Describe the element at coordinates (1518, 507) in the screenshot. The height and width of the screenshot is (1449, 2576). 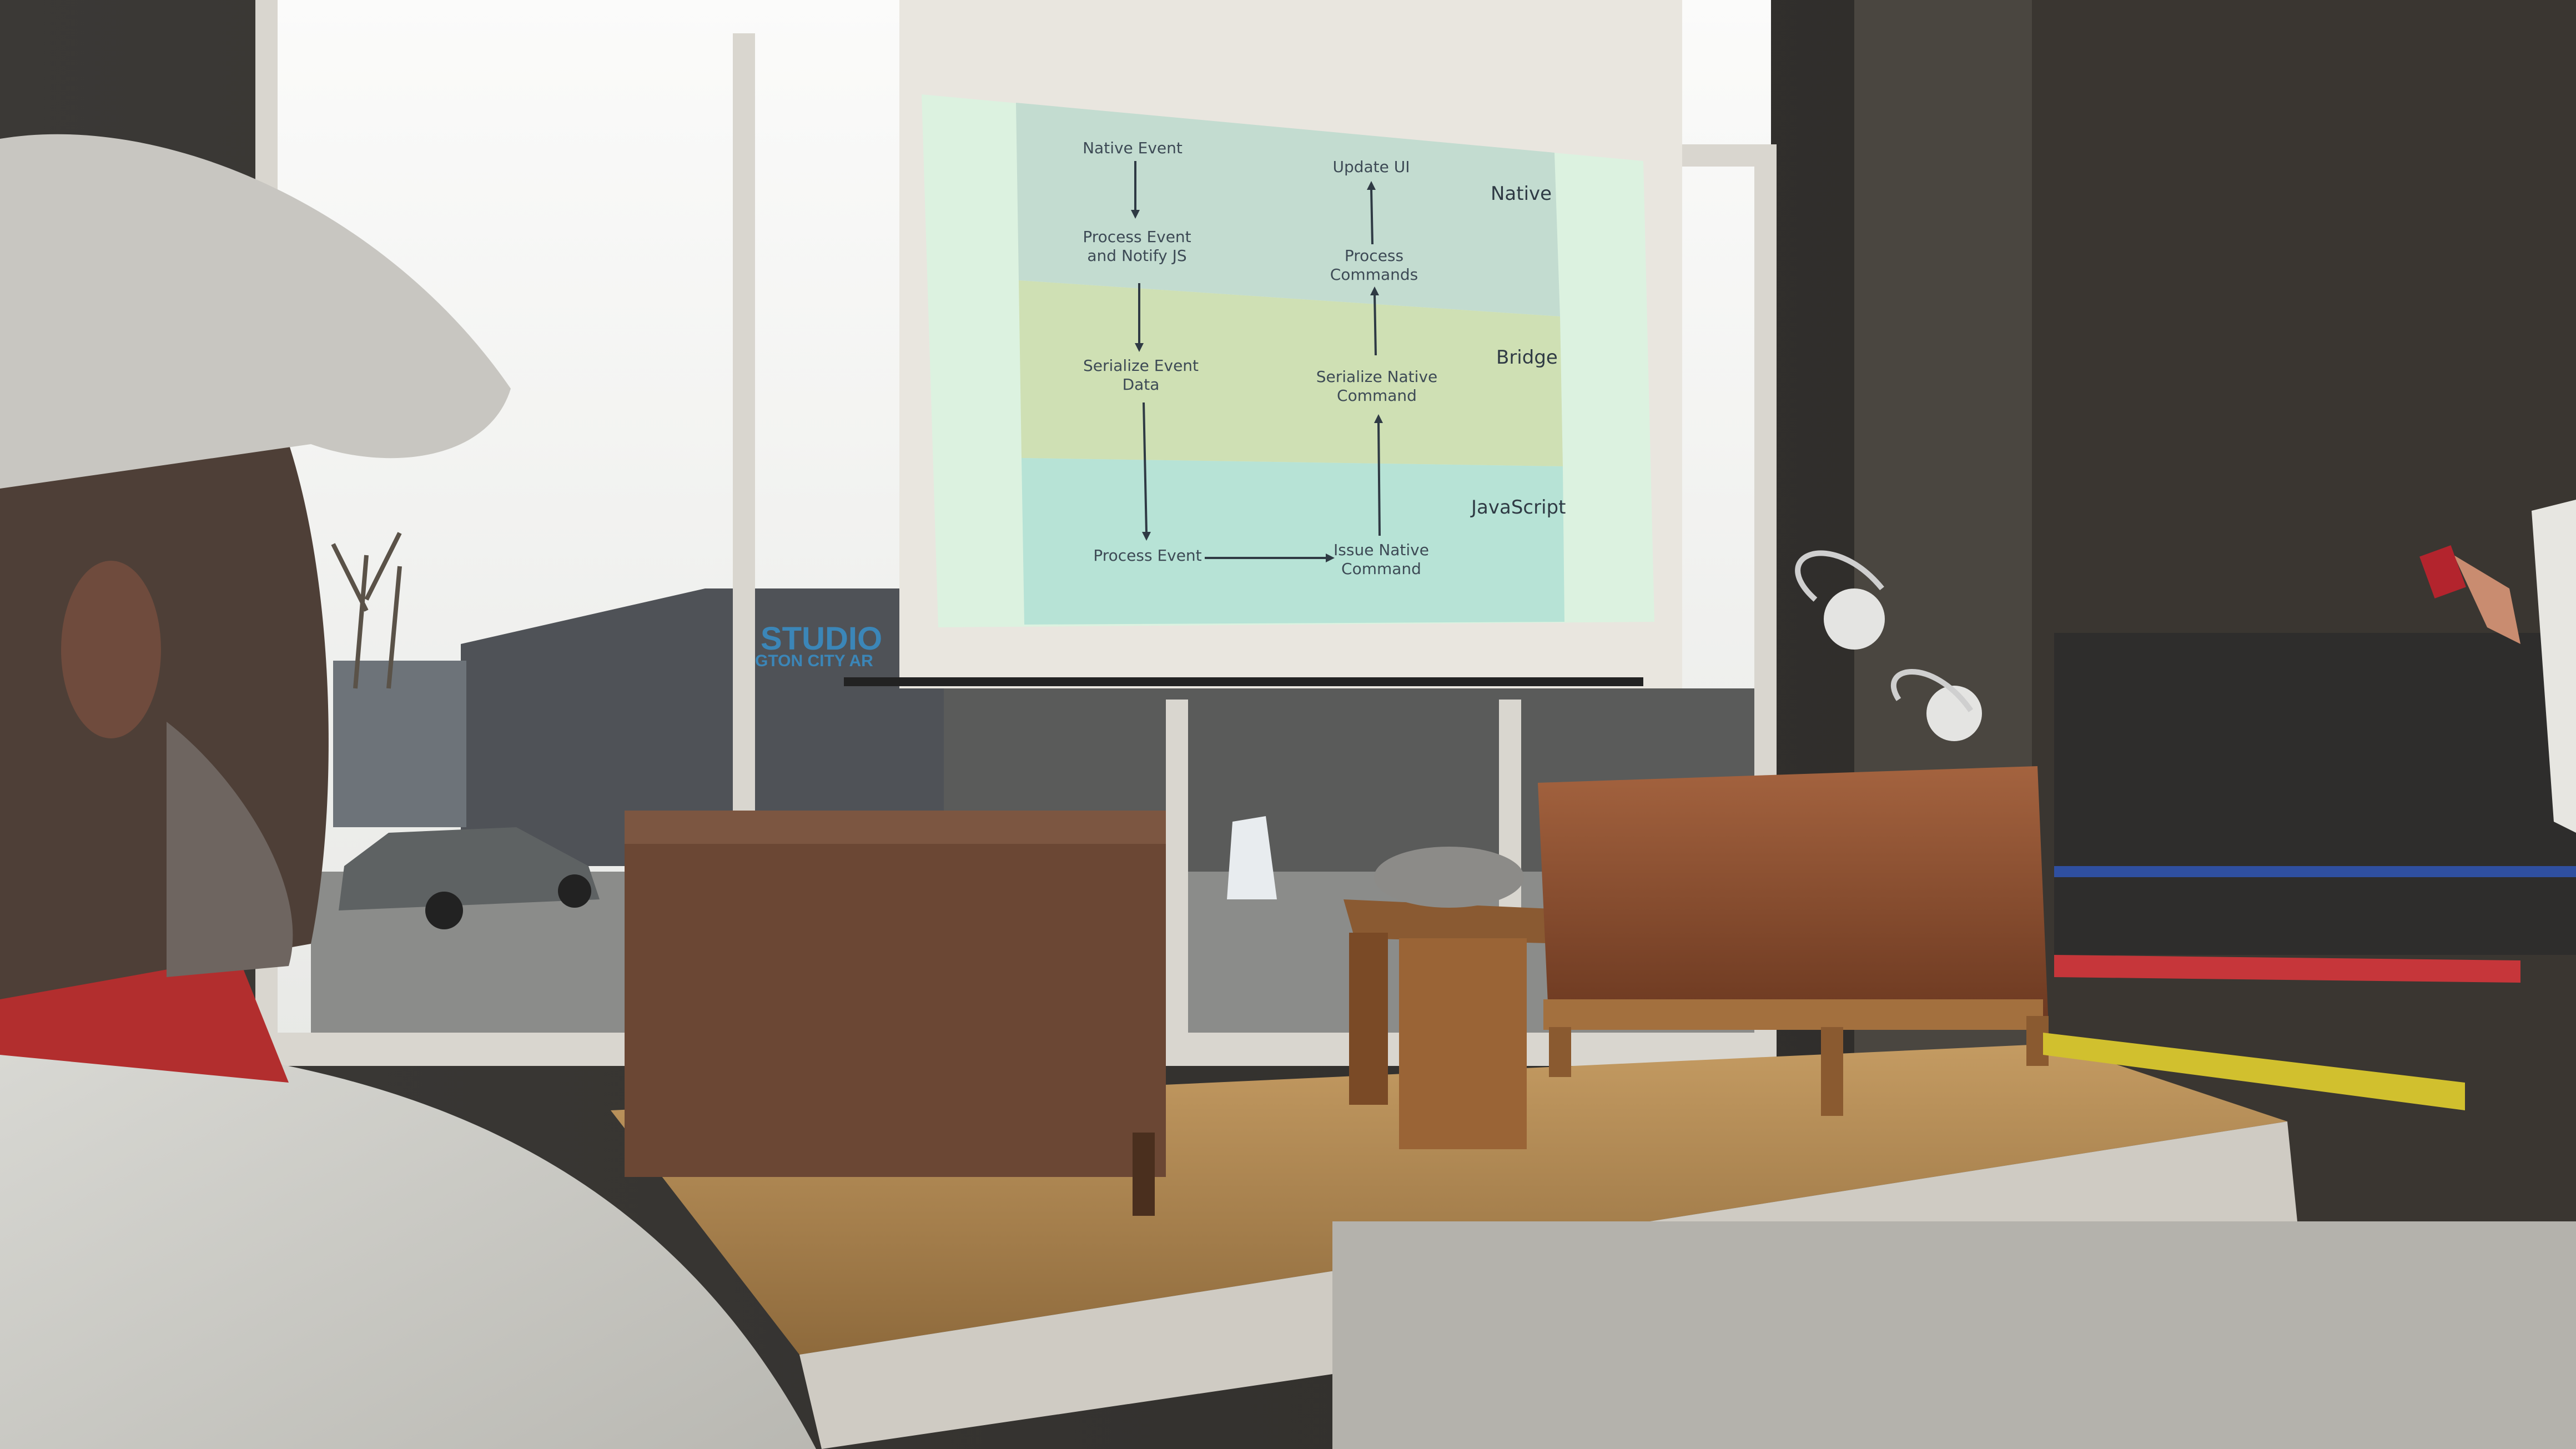
I see `band-label-javascript: JavaScript` at that location.